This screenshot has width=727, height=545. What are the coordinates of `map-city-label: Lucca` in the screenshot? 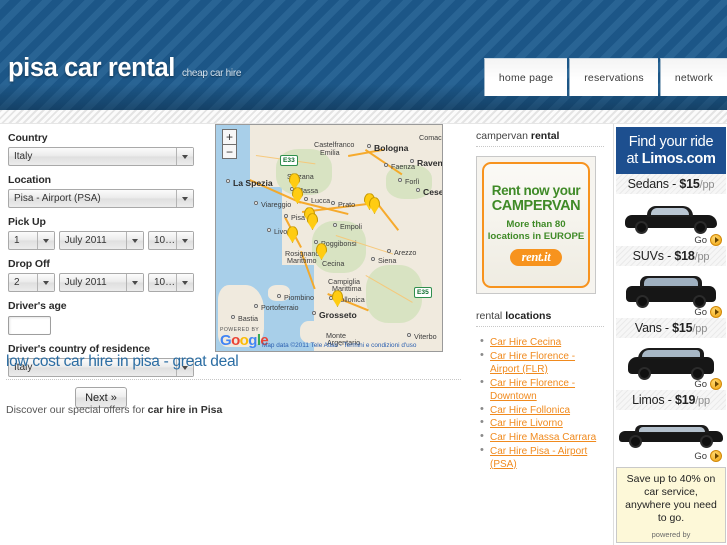 It's located at (321, 200).